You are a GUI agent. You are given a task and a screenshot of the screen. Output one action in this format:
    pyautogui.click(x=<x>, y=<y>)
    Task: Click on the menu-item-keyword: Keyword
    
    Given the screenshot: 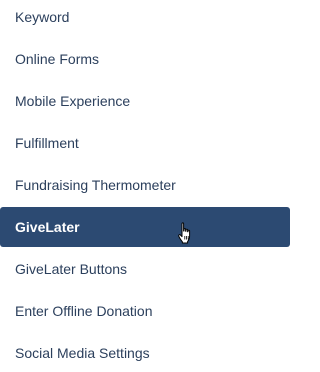 What is the action you would take?
    pyautogui.click(x=145, y=18)
    